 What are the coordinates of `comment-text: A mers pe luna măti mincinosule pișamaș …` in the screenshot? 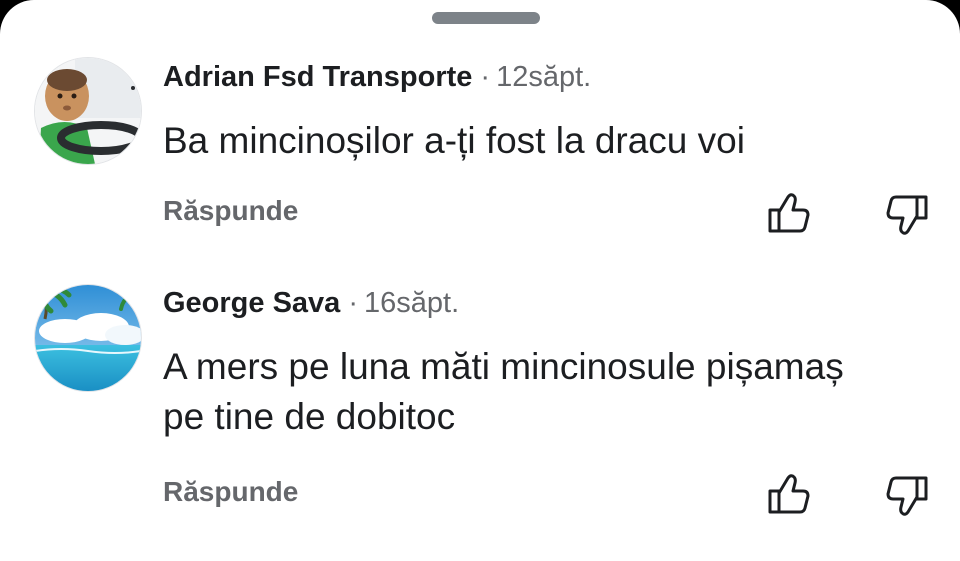 It's located at (503, 391).